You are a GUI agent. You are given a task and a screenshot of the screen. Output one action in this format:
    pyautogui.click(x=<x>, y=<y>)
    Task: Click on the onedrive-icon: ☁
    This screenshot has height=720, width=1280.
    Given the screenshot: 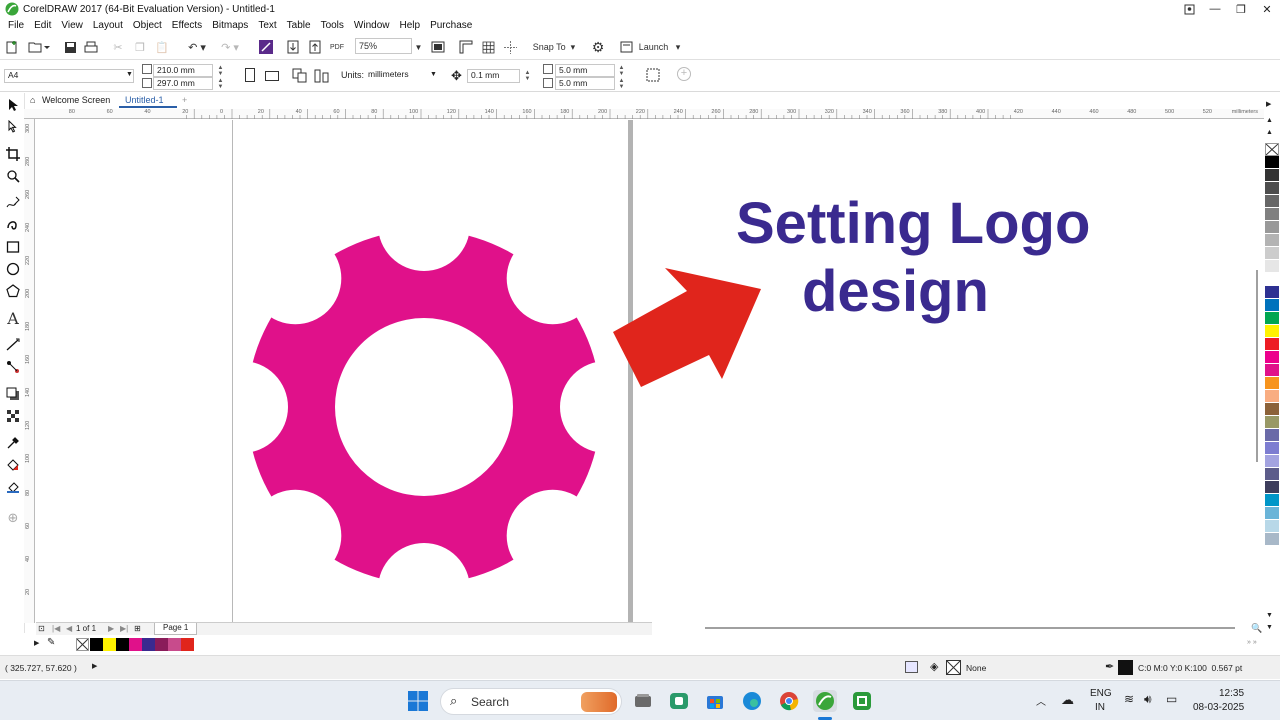 What is the action you would take?
    pyautogui.click(x=1067, y=700)
    